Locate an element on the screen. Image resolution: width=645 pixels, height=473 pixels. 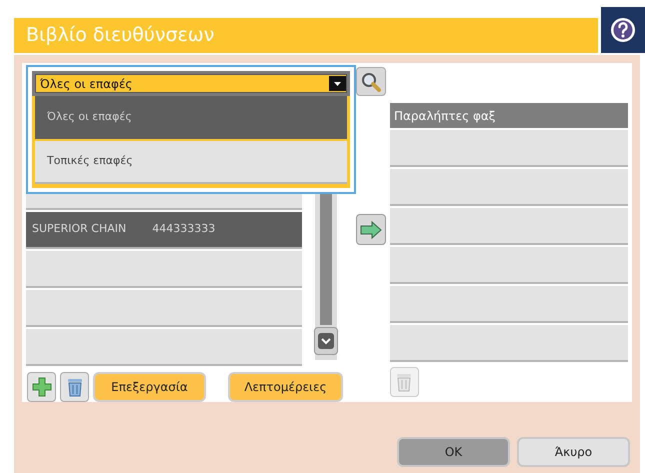
plus-icon is located at coordinates (42, 387).